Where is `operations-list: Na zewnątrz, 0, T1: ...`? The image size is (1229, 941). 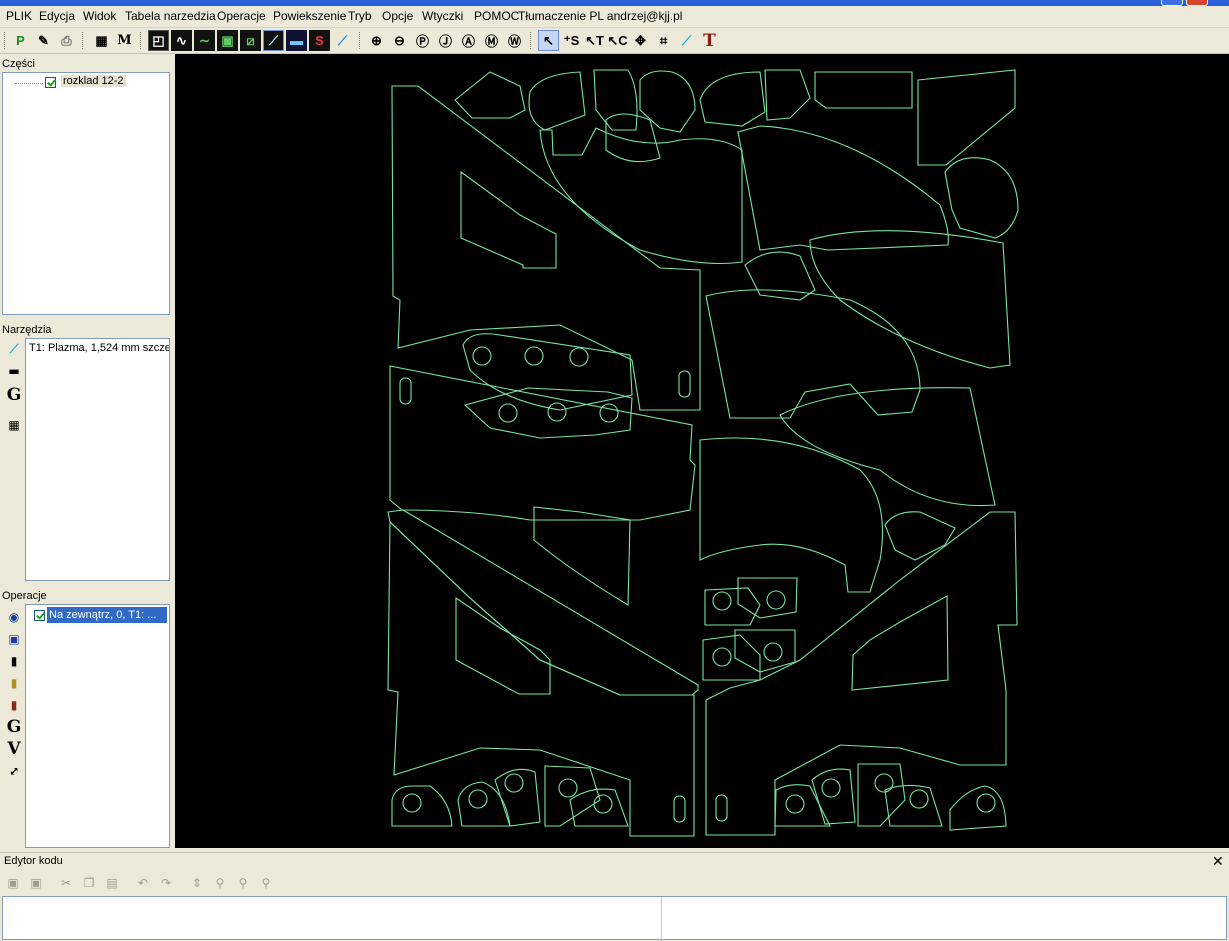
operations-list: Na zewnątrz, 0, T1: ... is located at coordinates (97, 726).